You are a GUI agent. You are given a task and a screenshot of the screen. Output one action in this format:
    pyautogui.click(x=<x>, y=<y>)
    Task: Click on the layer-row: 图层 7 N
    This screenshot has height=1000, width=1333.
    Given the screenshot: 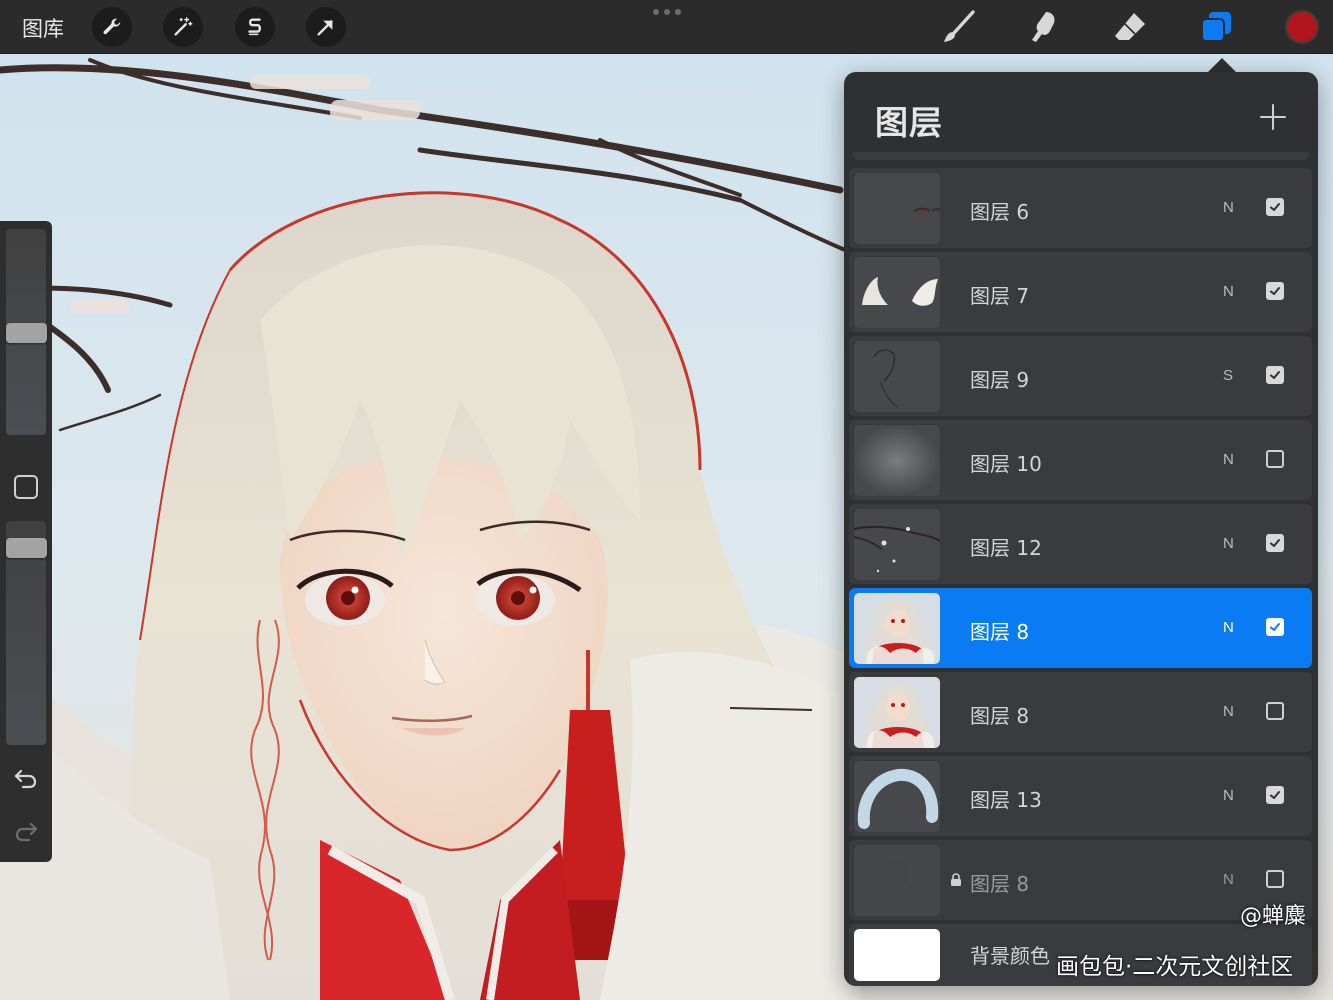 What is the action you would take?
    pyautogui.click(x=1080, y=292)
    